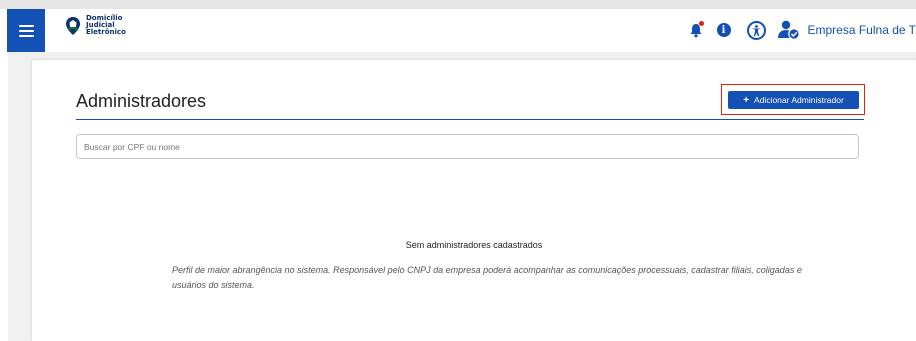  Describe the element at coordinates (746, 100) in the screenshot. I see `plus-icon: +` at that location.